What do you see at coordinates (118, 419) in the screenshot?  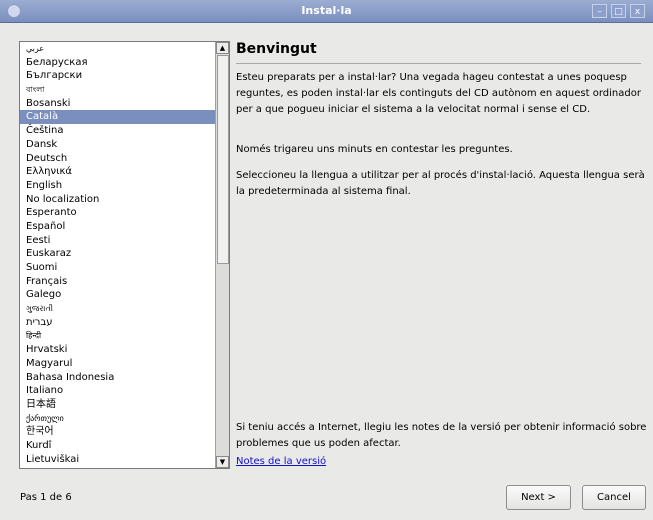 I see `language-option: ქართული` at bounding box center [118, 419].